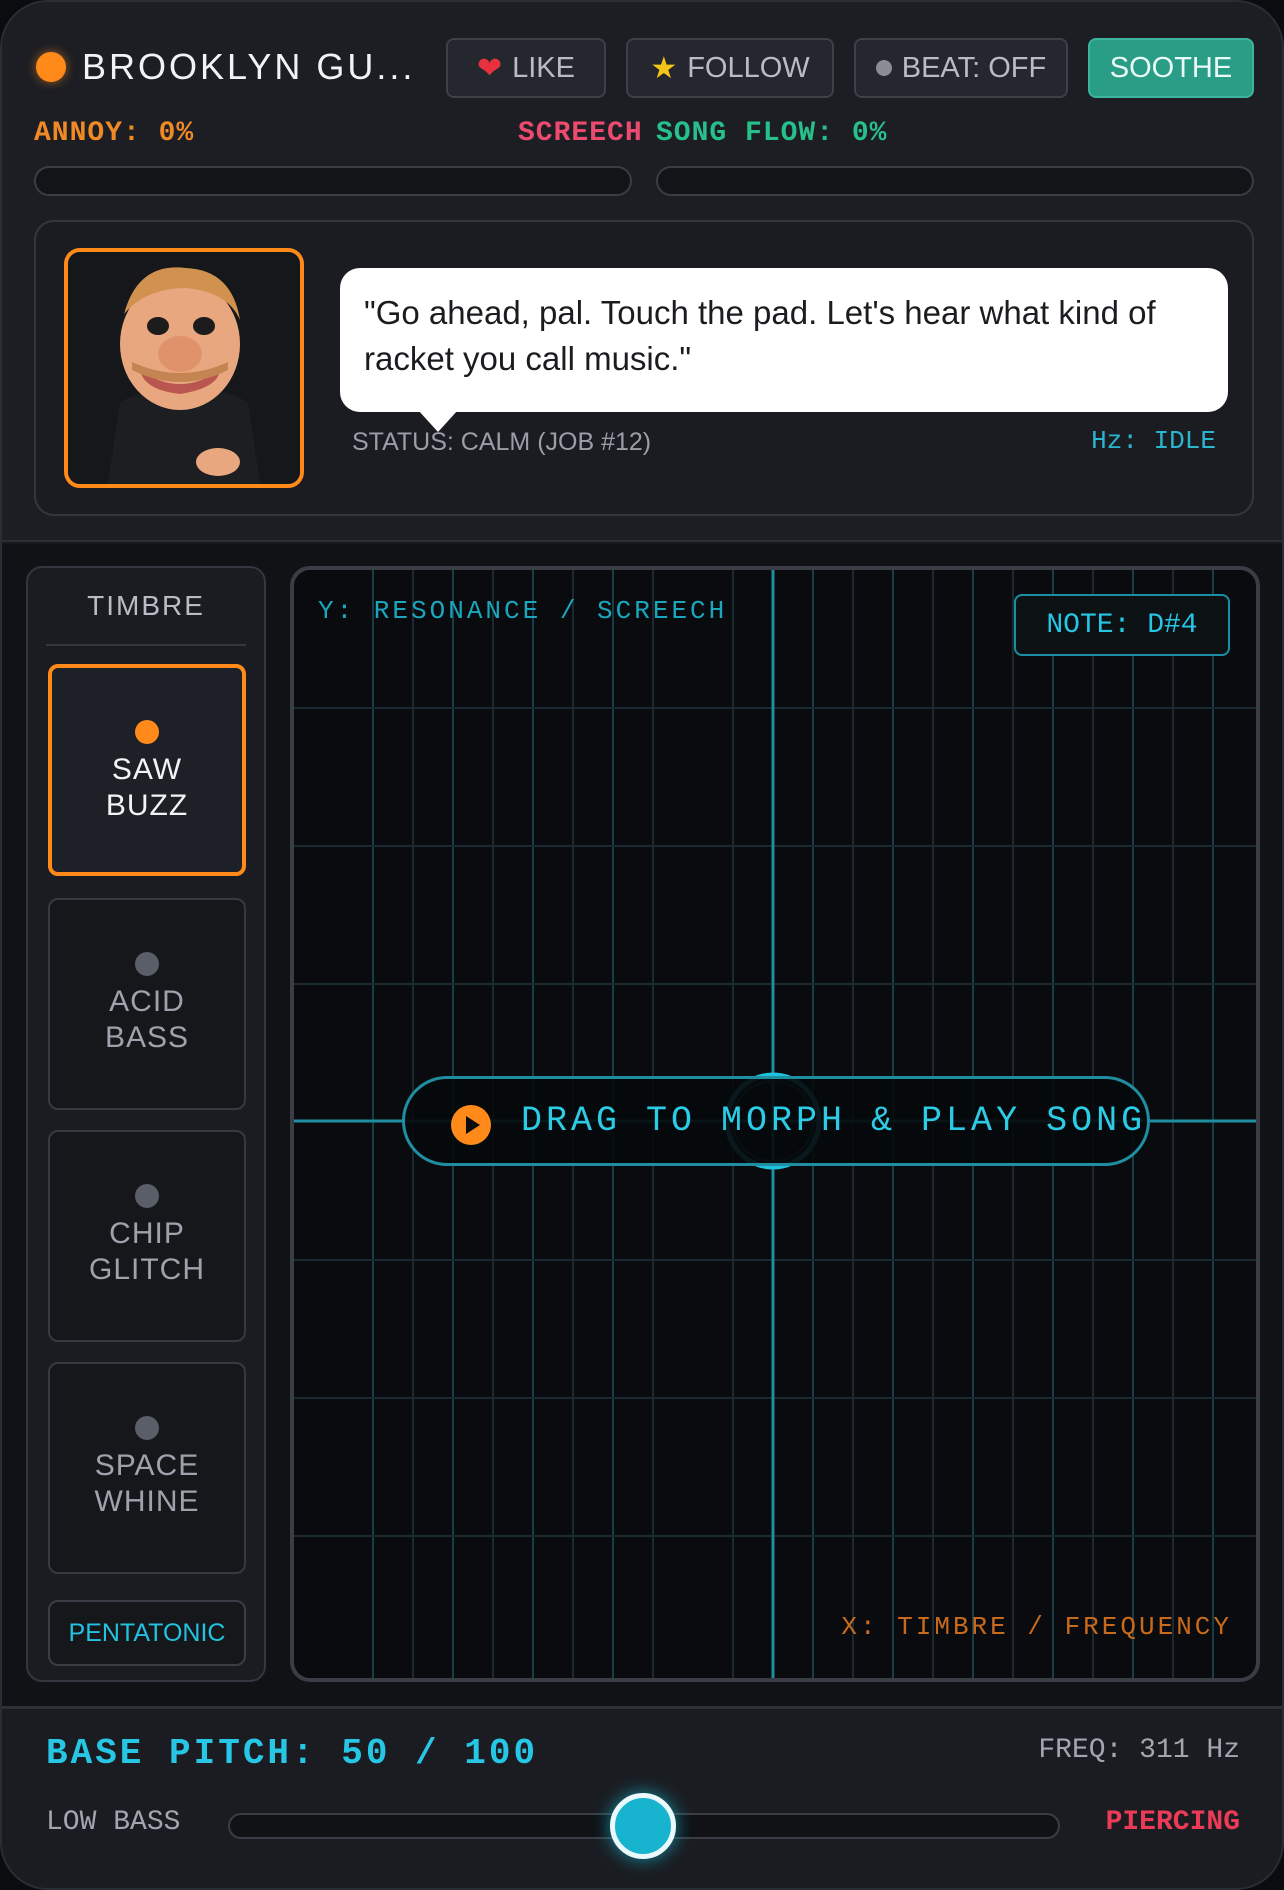  Describe the element at coordinates (146, 1251) in the screenshot. I see `timbre-label: CHIP GLITCH` at that location.